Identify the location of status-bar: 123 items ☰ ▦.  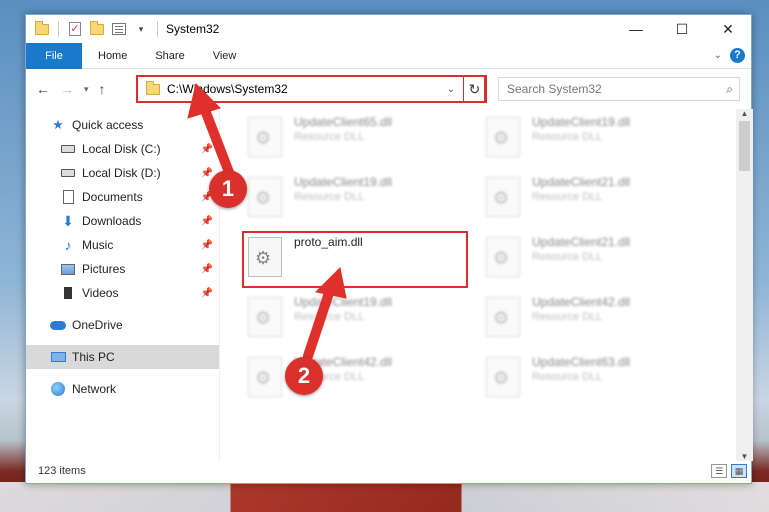
(389, 471).